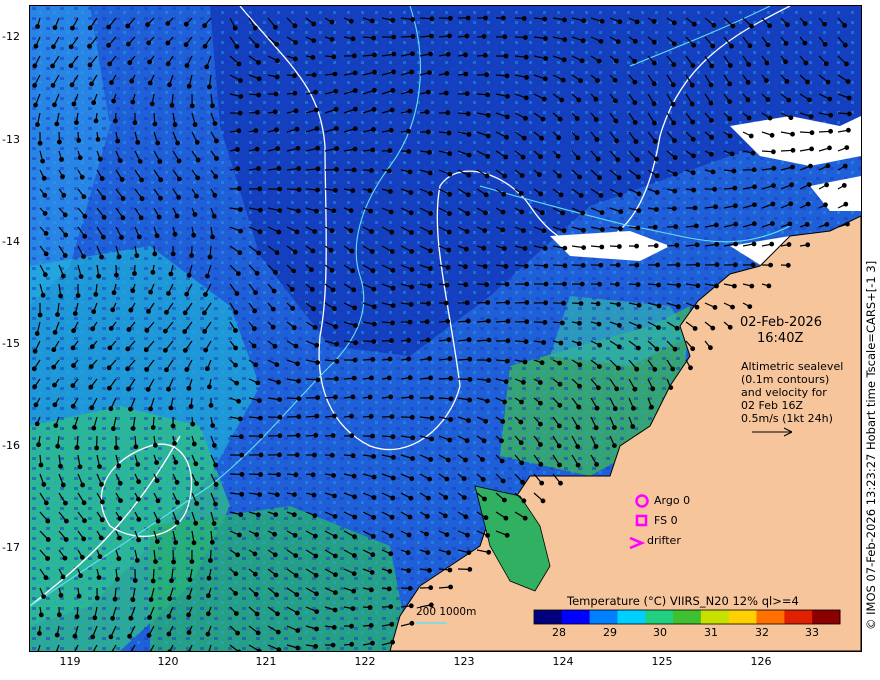  I want to click on lon-tick: 119, so click(70, 661).